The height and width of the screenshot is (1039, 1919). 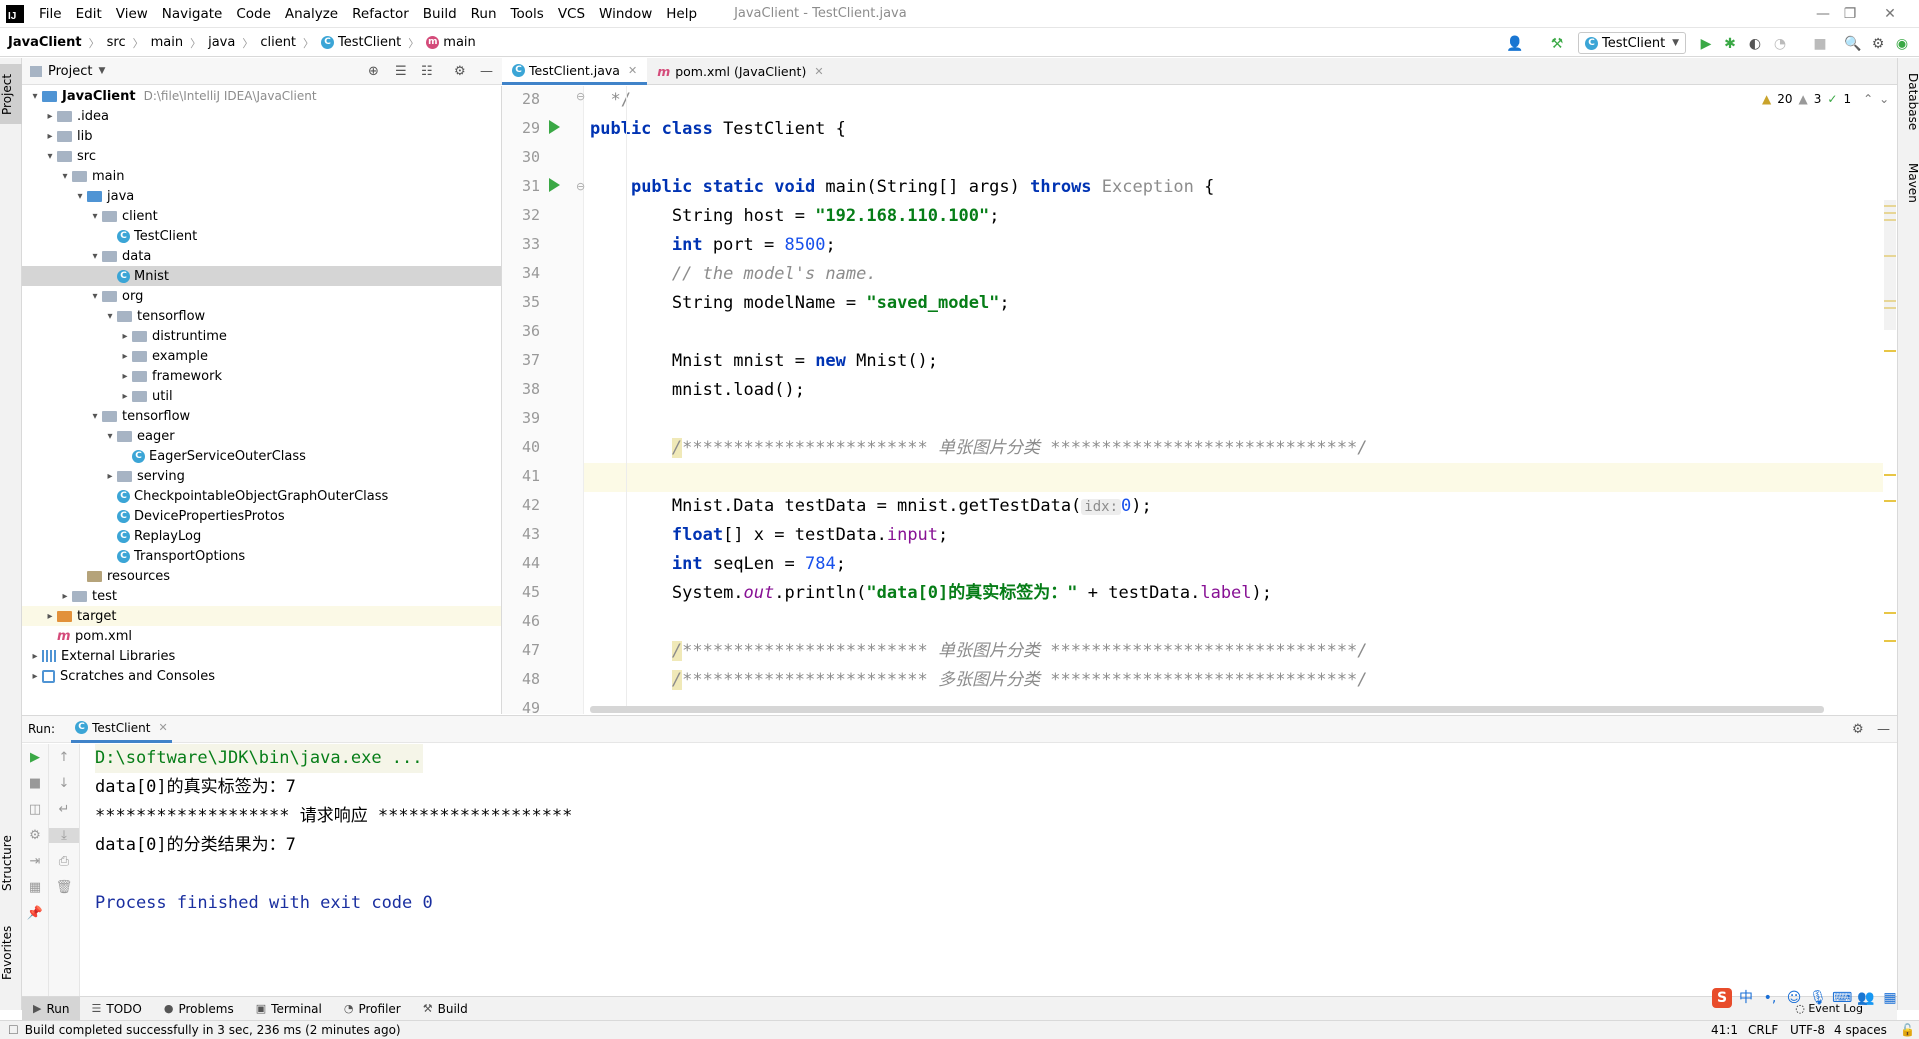 I want to click on tool-tab-profiler: ◔ Profiler, so click(x=372, y=1009).